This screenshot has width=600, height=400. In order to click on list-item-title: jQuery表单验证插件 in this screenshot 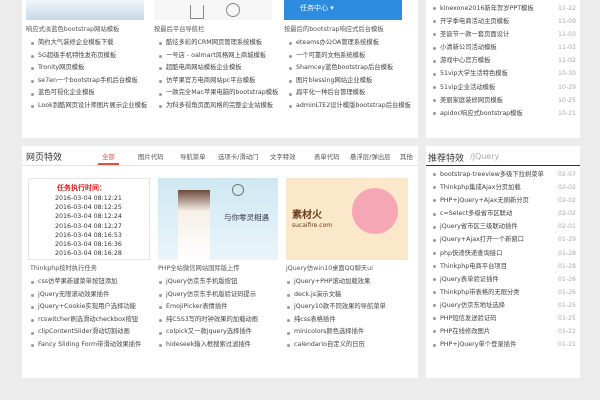, I will do `click(469, 279)`.